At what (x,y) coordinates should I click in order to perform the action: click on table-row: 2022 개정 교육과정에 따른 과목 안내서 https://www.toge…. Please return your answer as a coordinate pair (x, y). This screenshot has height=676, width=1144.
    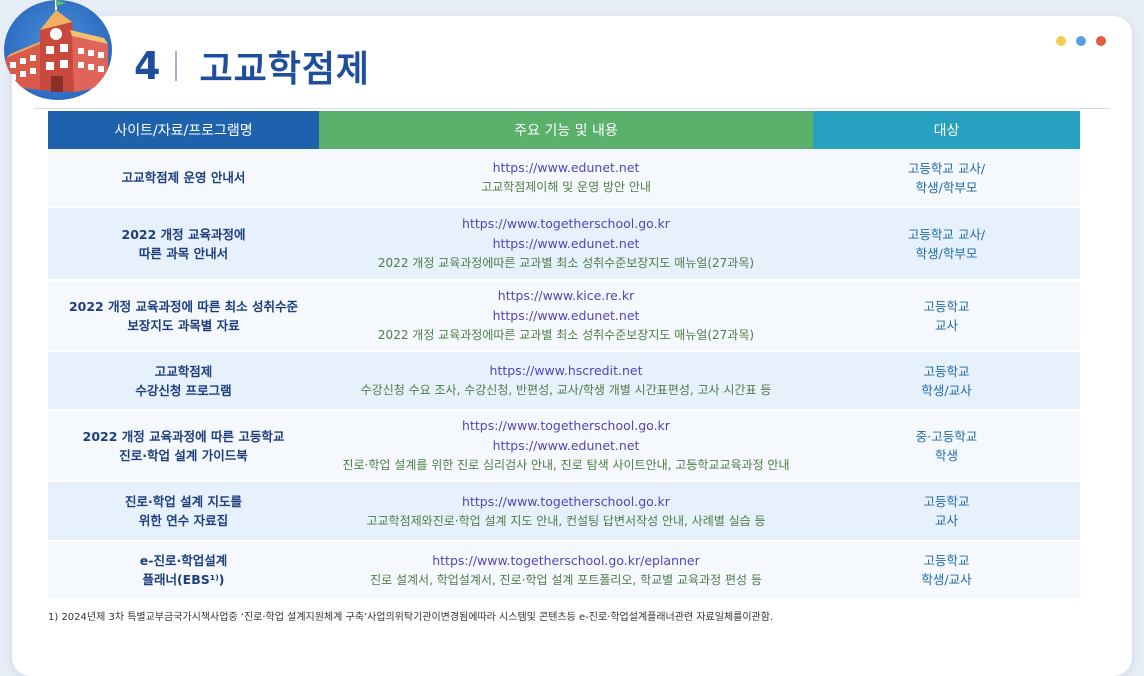
    Looking at the image, I should click on (564, 244).